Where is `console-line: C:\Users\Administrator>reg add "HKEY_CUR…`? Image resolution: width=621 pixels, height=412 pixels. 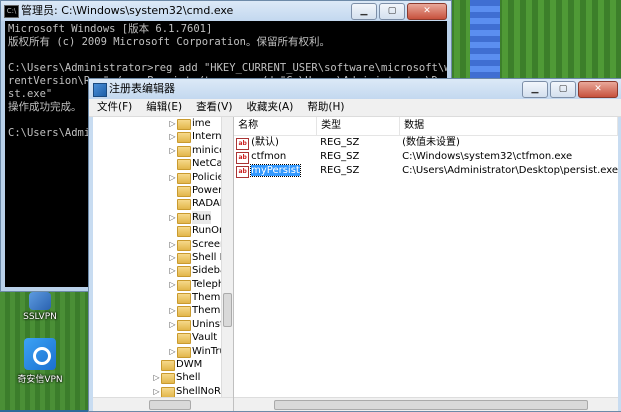 console-line: C:\Users\Administrator>reg add "HKEY_CUR… is located at coordinates (227, 68).